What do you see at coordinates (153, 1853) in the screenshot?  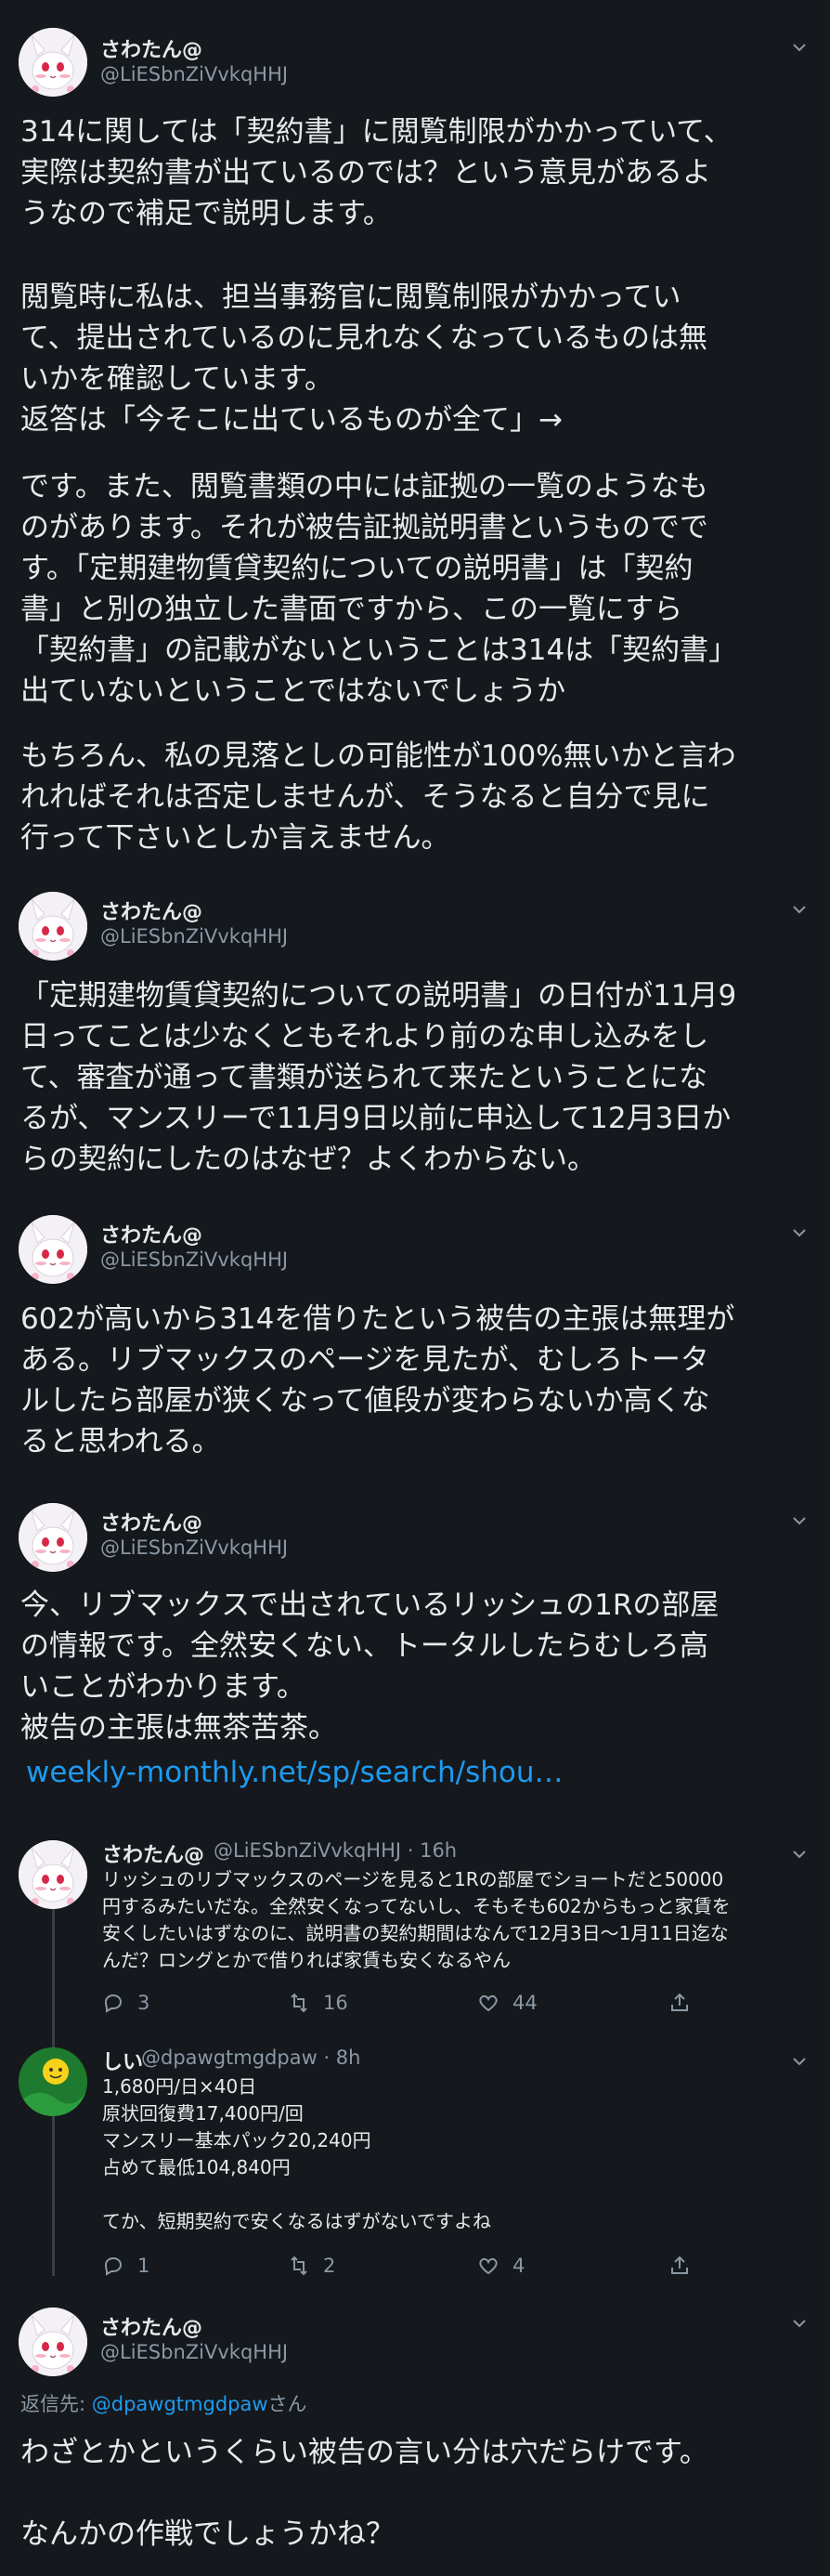 I see `reply-user-name: さわたん@` at bounding box center [153, 1853].